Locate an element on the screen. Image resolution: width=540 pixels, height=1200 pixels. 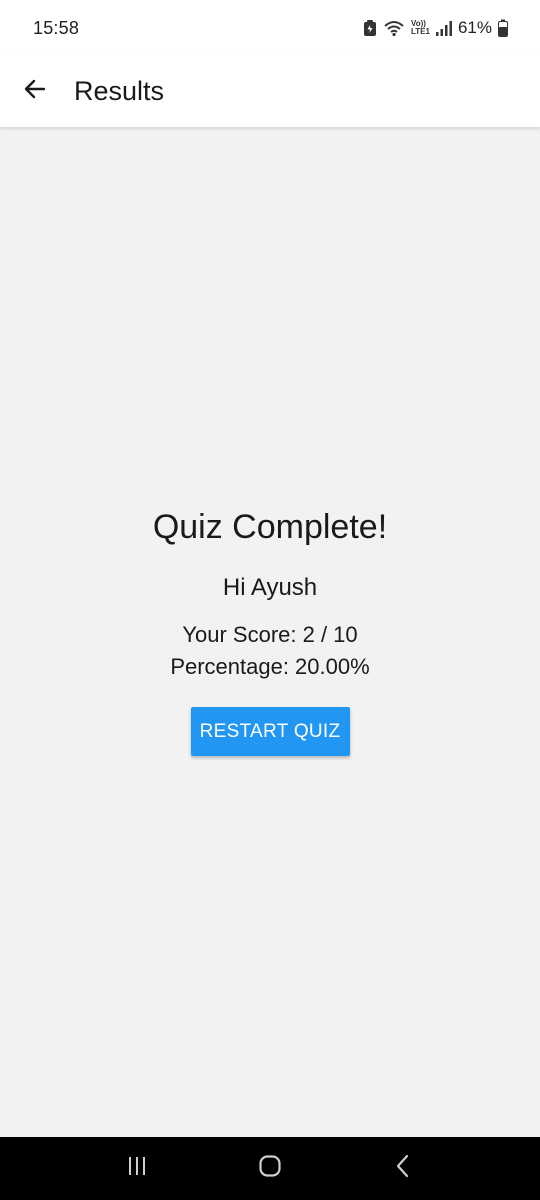
home-icon is located at coordinates (270, 1168).